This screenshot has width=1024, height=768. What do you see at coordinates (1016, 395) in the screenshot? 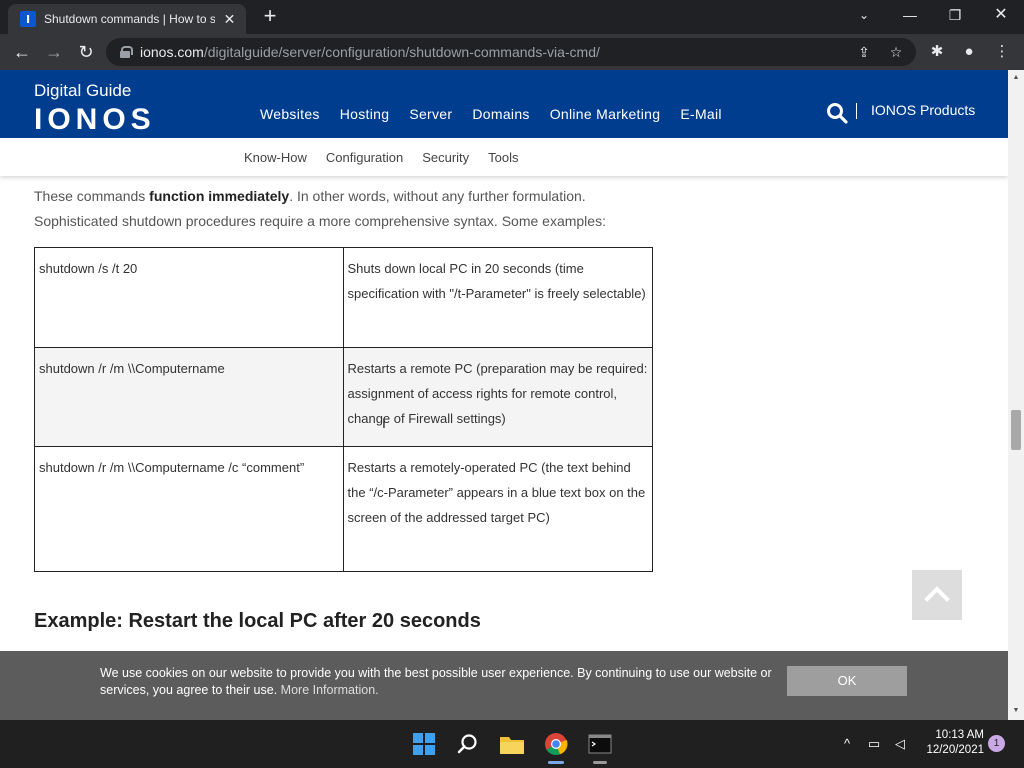
I see `page-scrollbar: ▲ ▼` at bounding box center [1016, 395].